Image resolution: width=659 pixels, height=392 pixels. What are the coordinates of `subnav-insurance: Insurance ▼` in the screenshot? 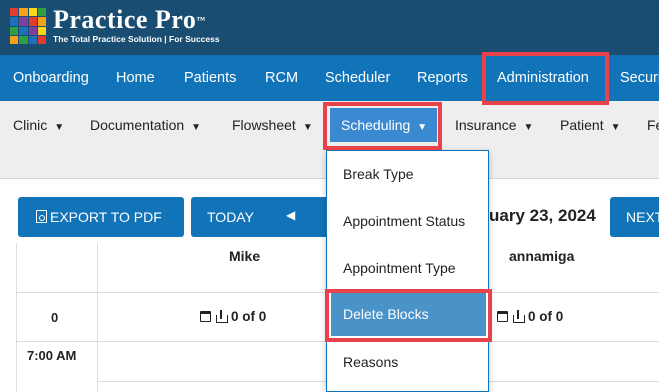 It's located at (494, 125).